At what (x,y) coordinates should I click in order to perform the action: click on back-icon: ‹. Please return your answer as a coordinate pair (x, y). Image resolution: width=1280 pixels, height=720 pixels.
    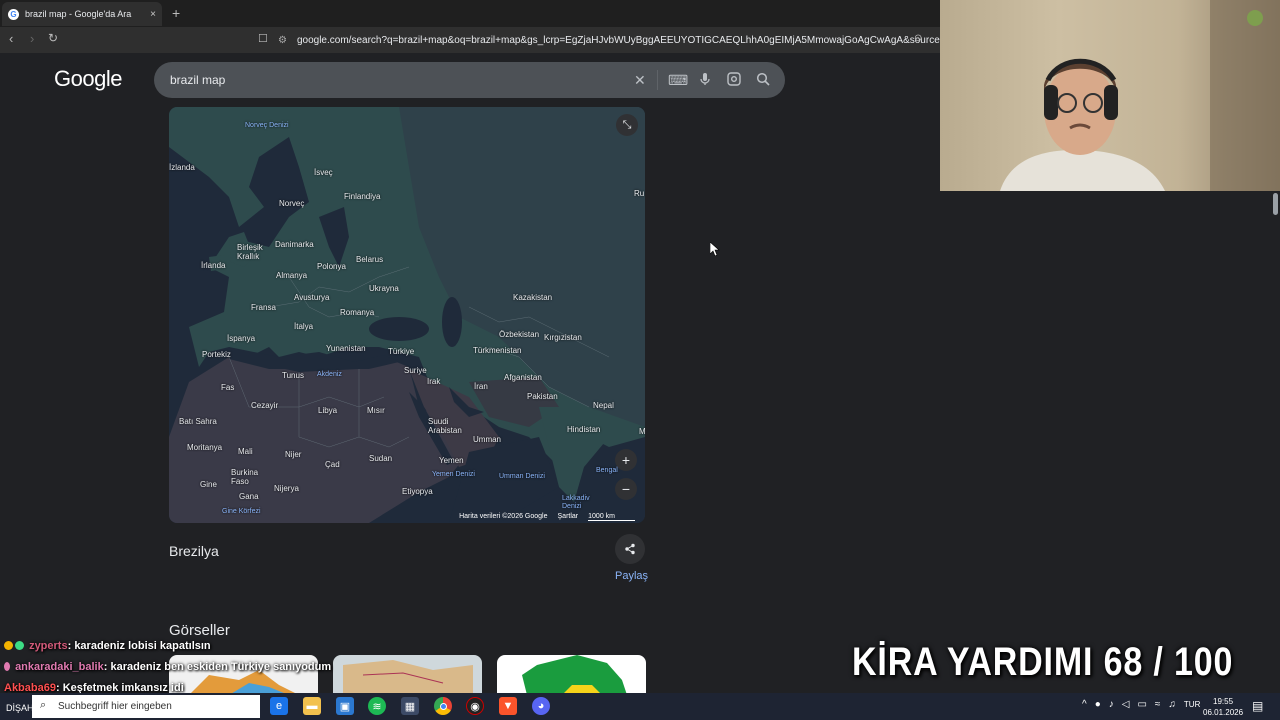
    Looking at the image, I should click on (11, 38).